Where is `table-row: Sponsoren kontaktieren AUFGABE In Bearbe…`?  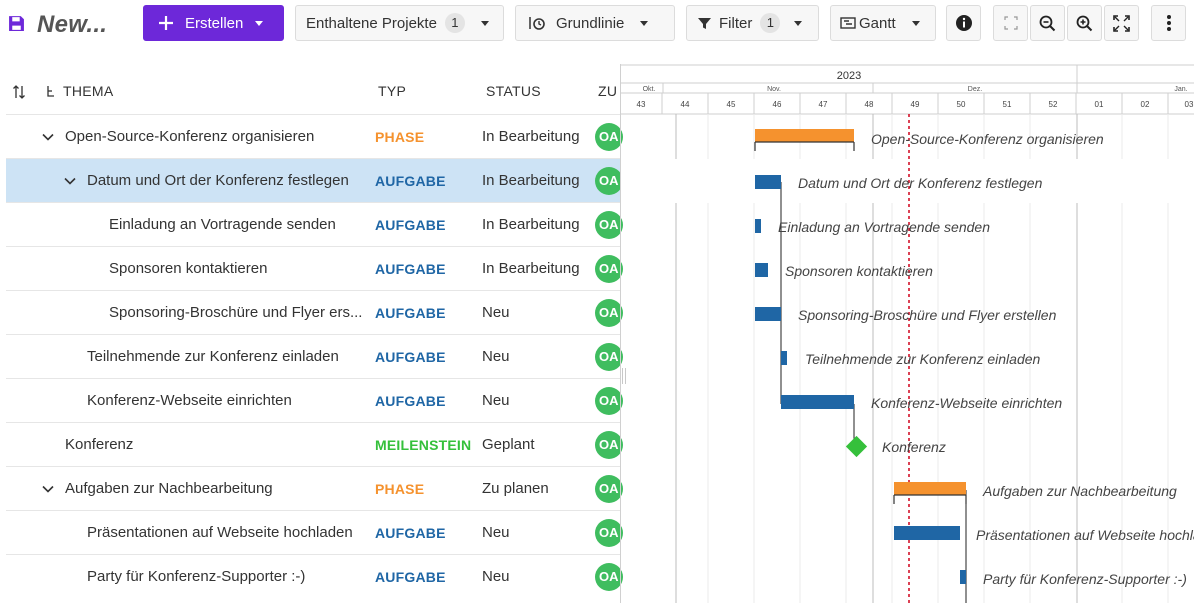
table-row: Sponsoren kontaktieren AUFGABE In Bearbe… is located at coordinates (314, 268).